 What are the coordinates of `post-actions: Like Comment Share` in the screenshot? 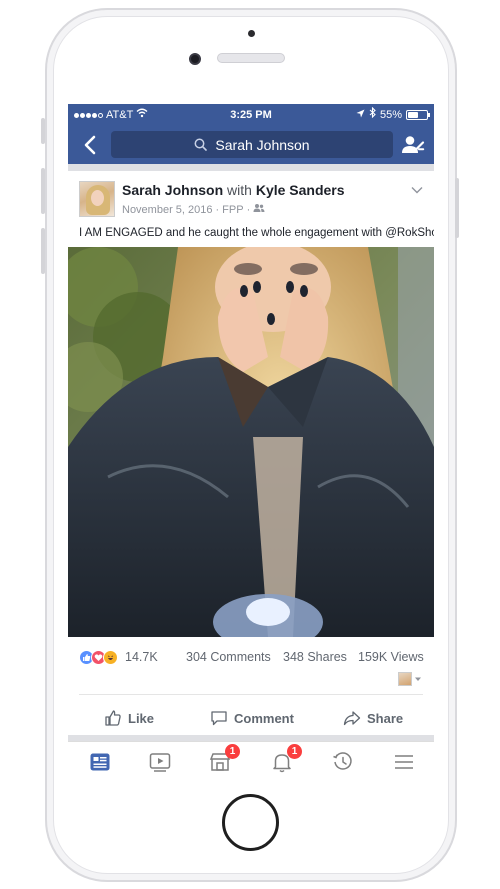 It's located at (251, 718).